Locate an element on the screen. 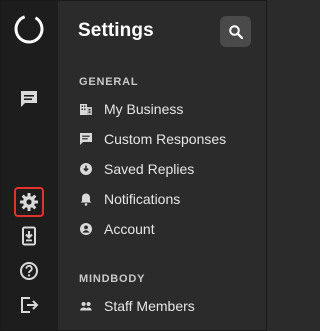 The width and height of the screenshot is (320, 331). help-icon is located at coordinates (29, 271).